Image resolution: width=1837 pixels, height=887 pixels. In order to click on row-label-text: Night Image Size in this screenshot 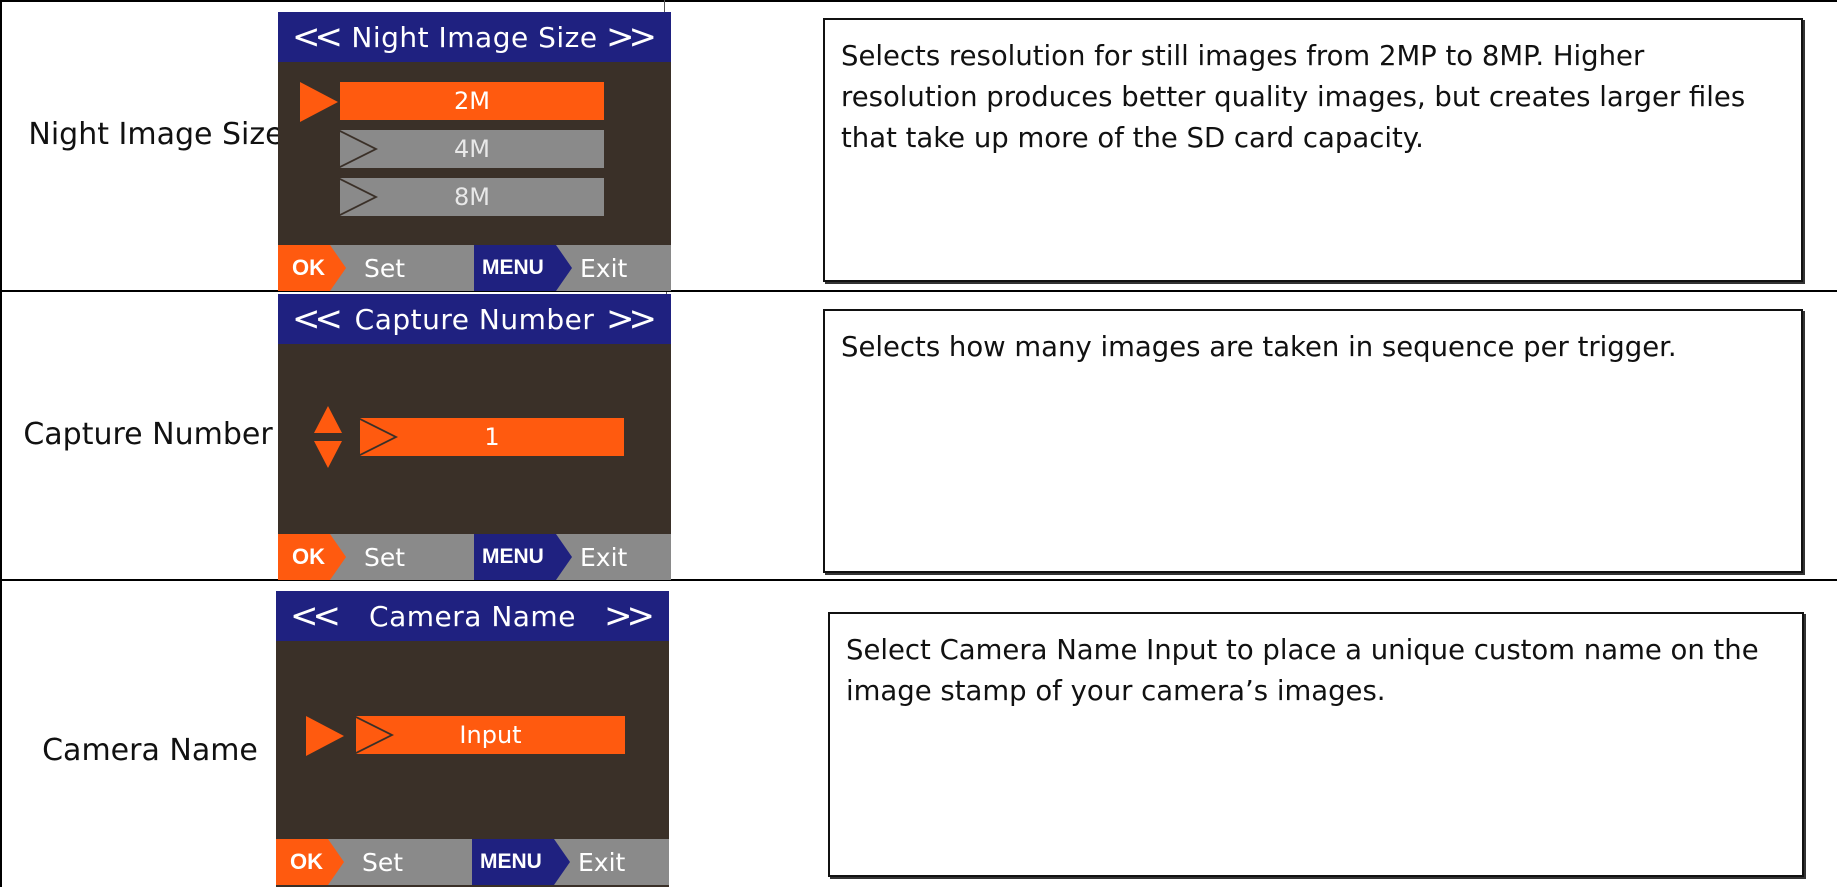, I will do `click(156, 134)`.